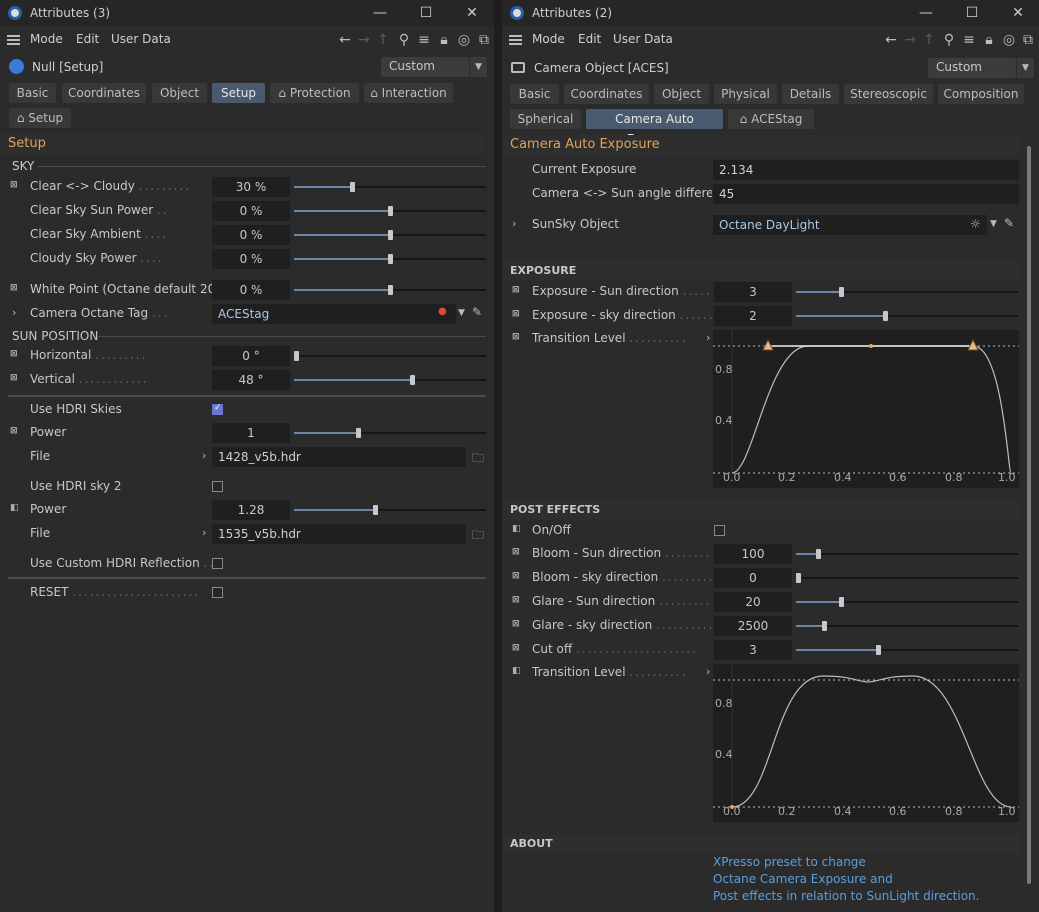  Describe the element at coordinates (383, 40) in the screenshot. I see `up-arrow-icon: ↑` at that location.